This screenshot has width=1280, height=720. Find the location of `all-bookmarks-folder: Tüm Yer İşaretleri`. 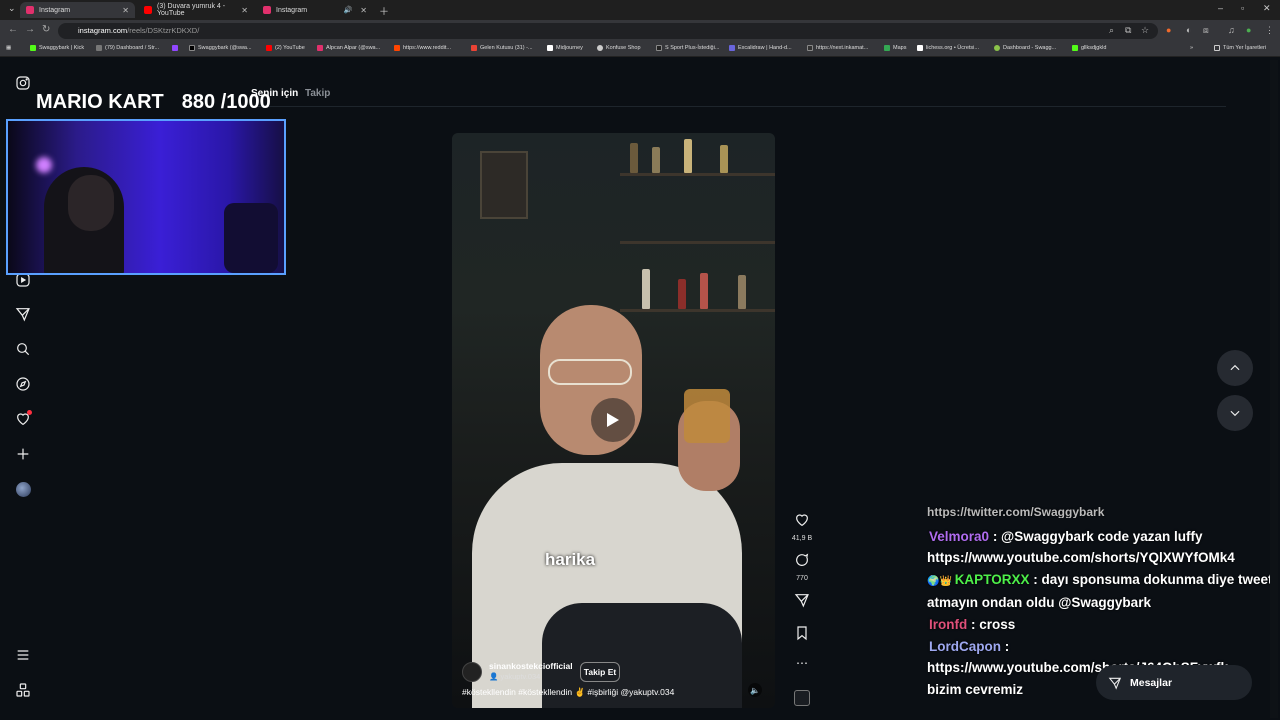

all-bookmarks-folder: Tüm Yer İşaretleri is located at coordinates (1240, 48).